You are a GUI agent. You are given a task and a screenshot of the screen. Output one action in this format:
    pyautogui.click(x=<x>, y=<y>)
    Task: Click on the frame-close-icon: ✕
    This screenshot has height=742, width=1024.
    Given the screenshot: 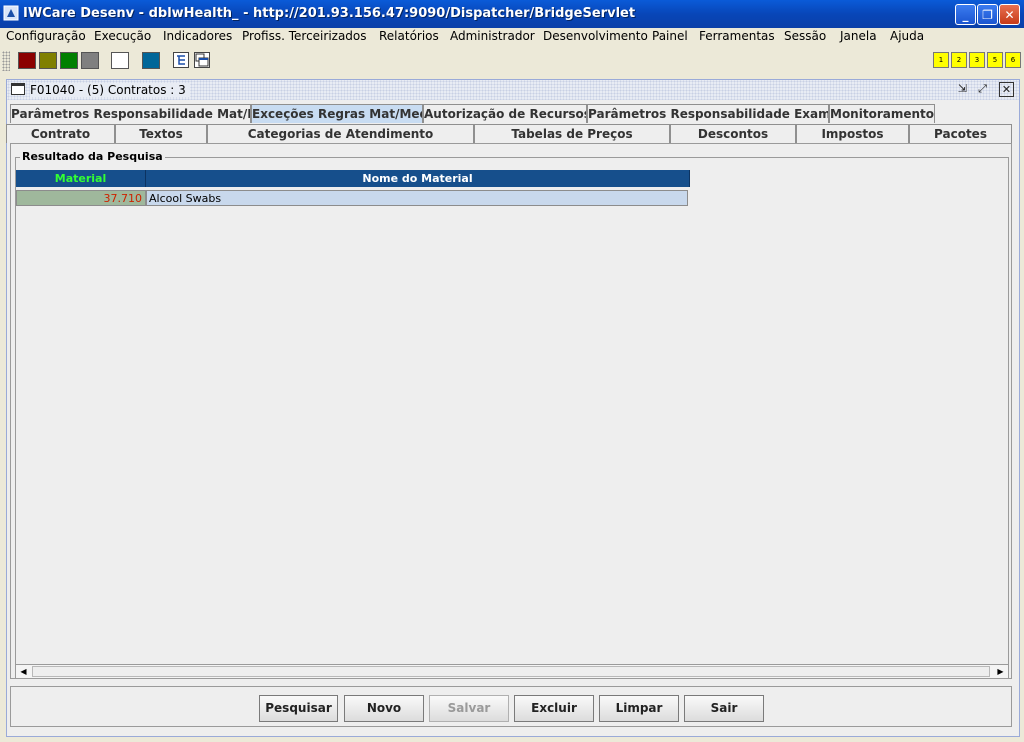 What is the action you would take?
    pyautogui.click(x=1006, y=89)
    